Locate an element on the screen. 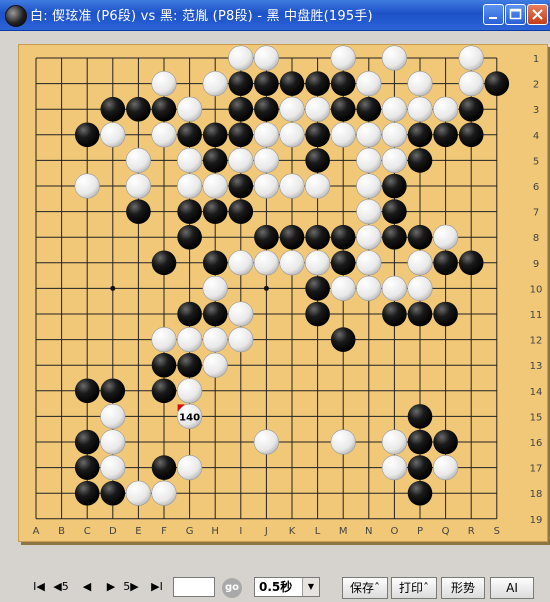  close-icon is located at coordinates (537, 14).